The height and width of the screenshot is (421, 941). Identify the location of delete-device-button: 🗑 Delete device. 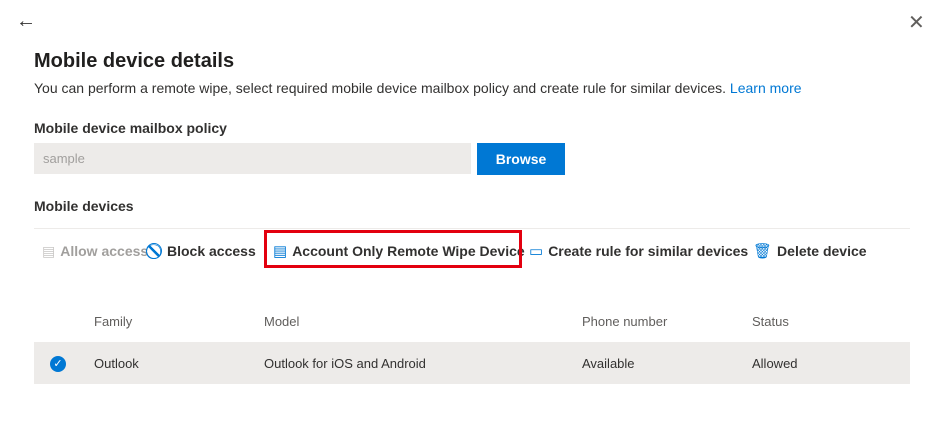
(810, 251).